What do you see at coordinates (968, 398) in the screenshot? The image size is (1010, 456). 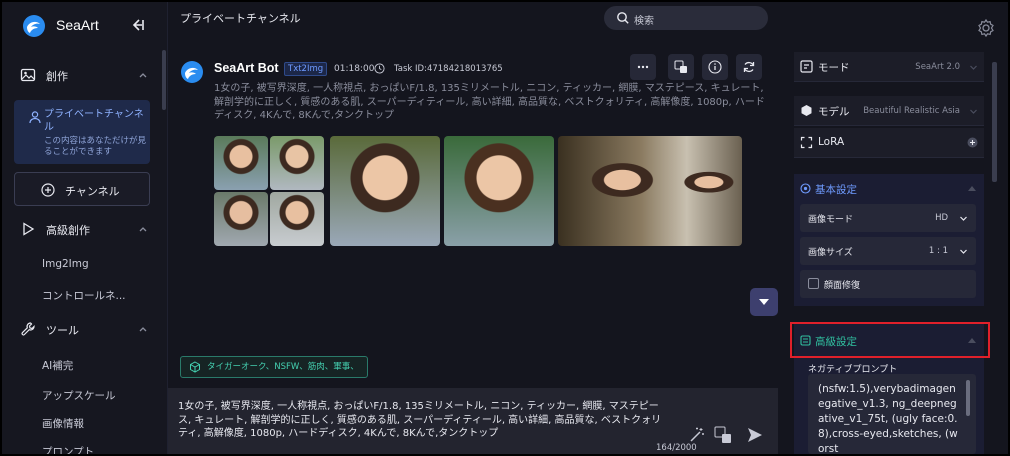 I see `negative-prompt-scrollbar` at bounding box center [968, 398].